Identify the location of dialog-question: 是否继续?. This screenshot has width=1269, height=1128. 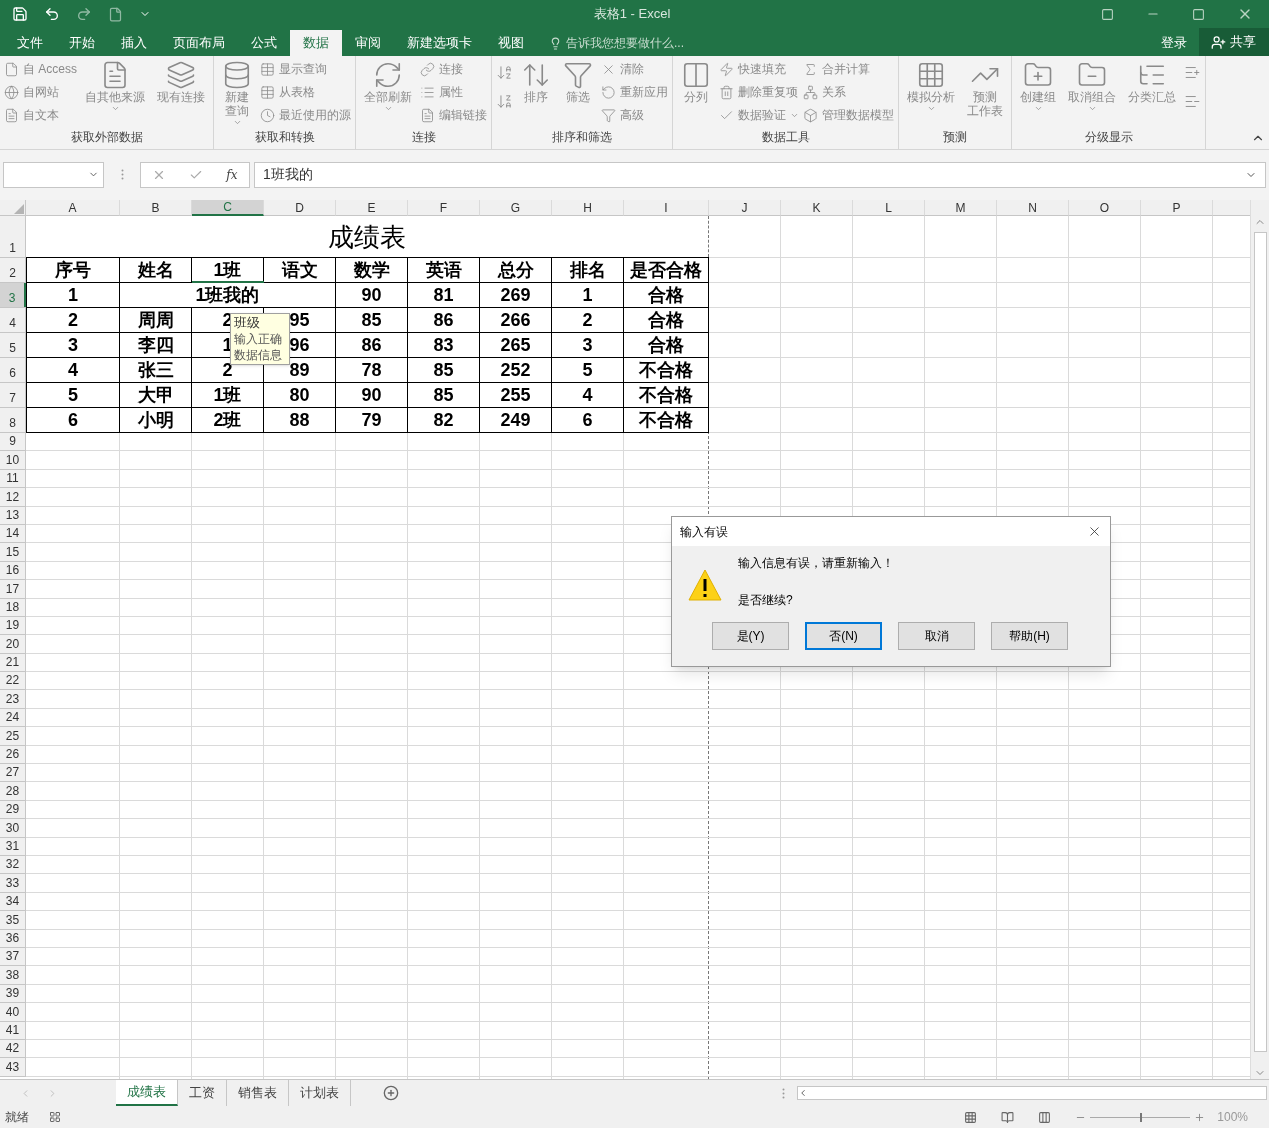
(766, 600).